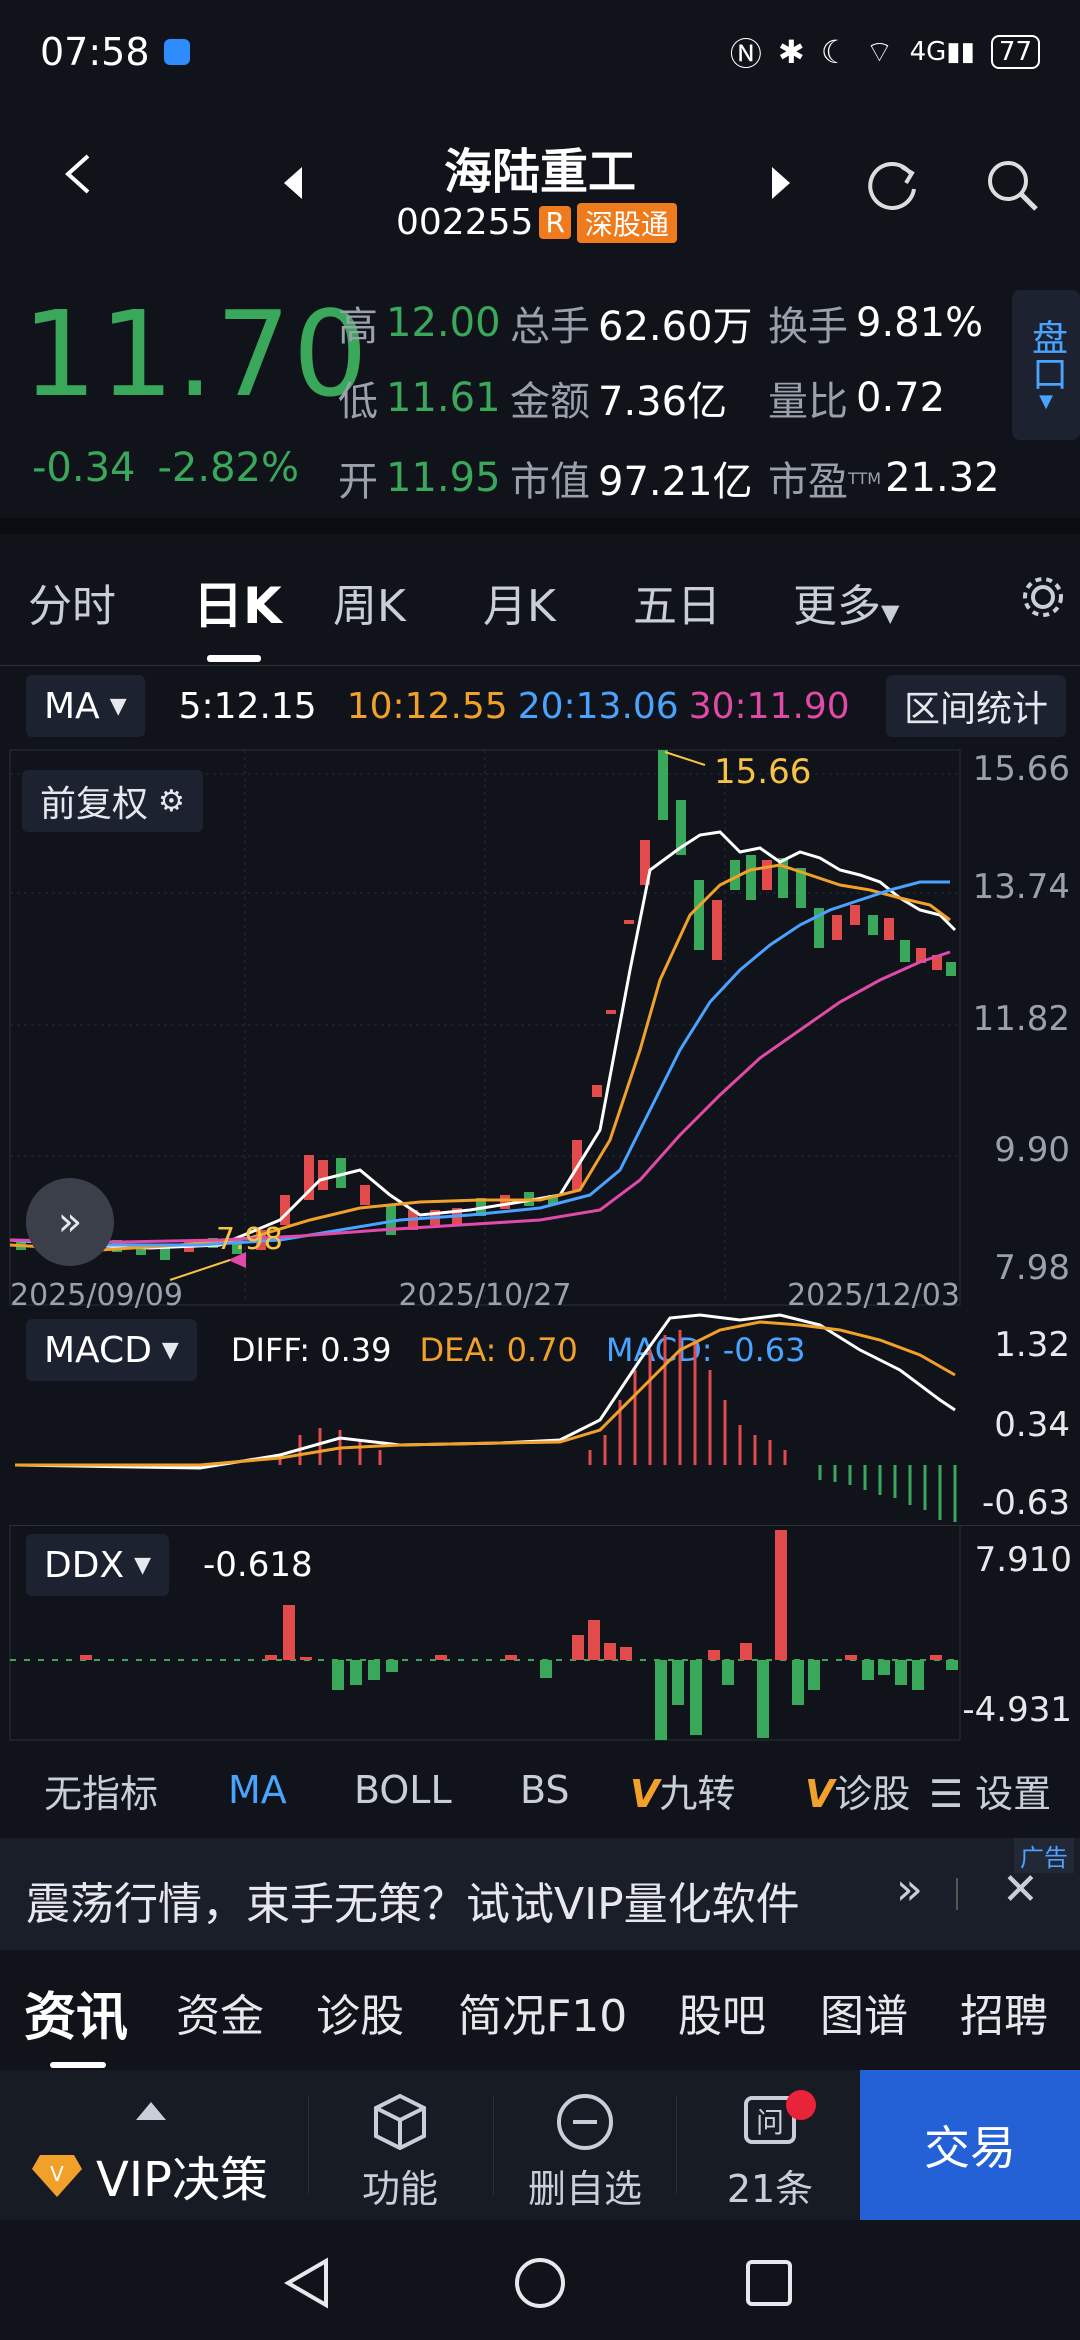 This screenshot has width=1080, height=2340. I want to click on ddx-chart, so click(485, 1633).